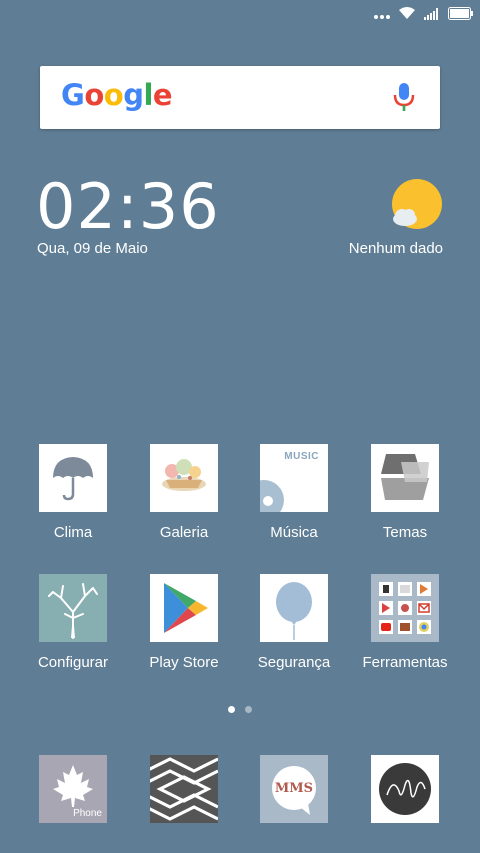 The height and width of the screenshot is (853, 480). Describe the element at coordinates (240, 97) in the screenshot. I see `google-search-bar: Google` at that location.